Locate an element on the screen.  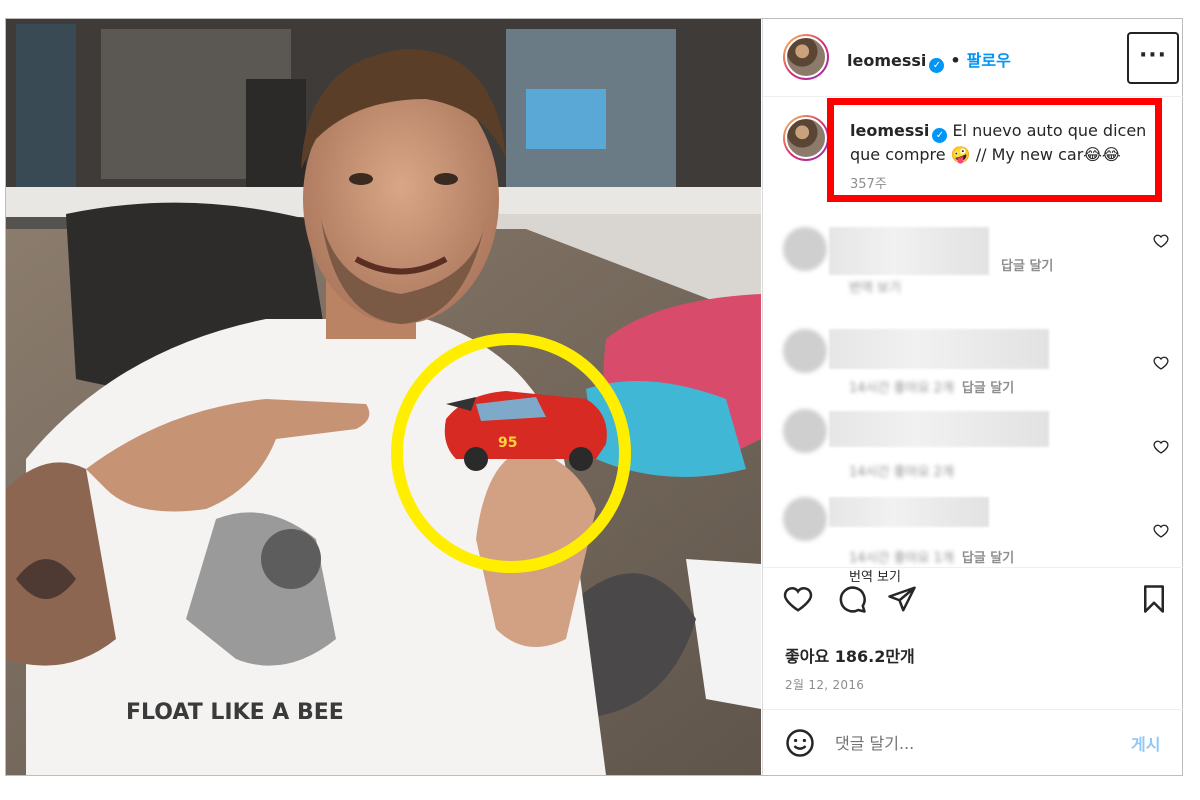
comment-meta: 14시간 좋아요 1개 답글 달기 is located at coordinates (931, 556).